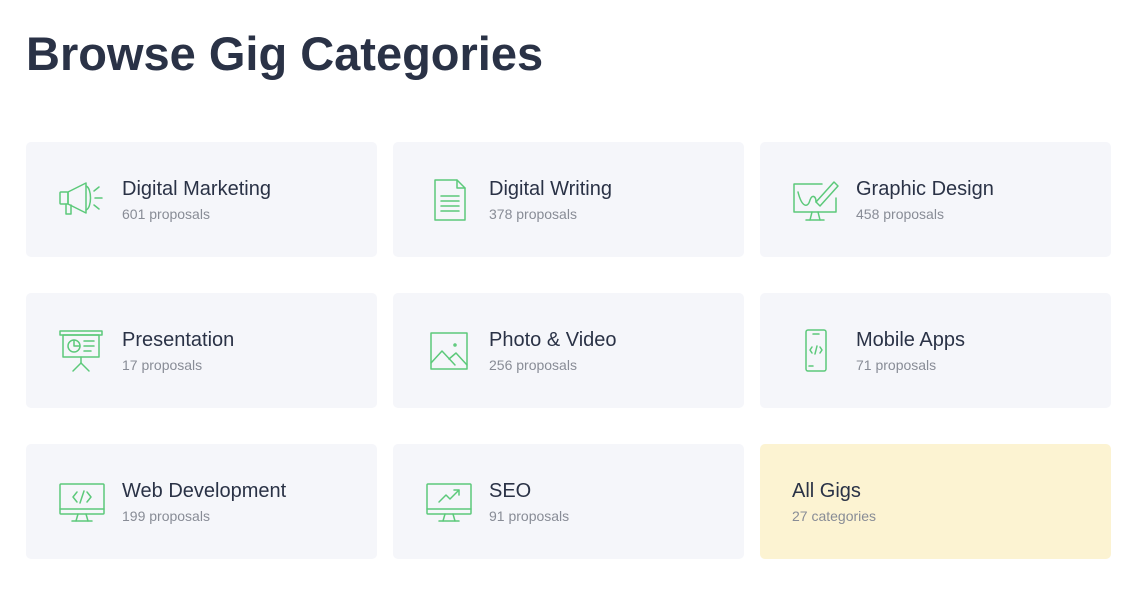  Describe the element at coordinates (166, 214) in the screenshot. I see `category-count: 601 proposals` at that location.